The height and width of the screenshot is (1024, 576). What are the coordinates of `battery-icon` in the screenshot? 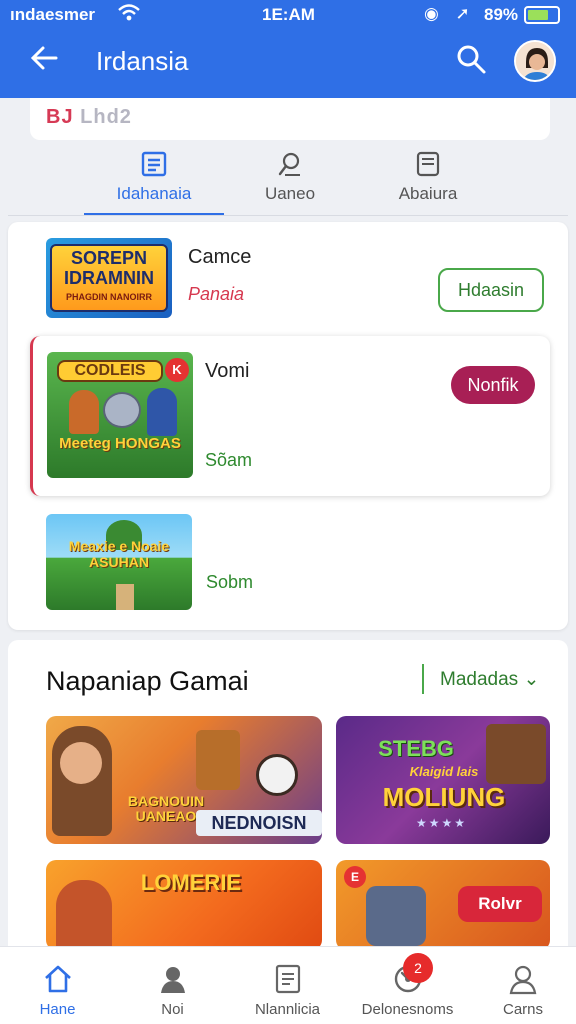 It's located at (542, 15).